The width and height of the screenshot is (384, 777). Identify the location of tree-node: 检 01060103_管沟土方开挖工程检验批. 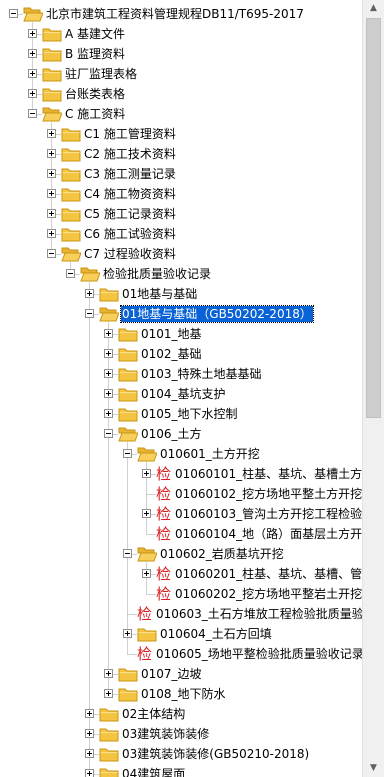
(181, 514).